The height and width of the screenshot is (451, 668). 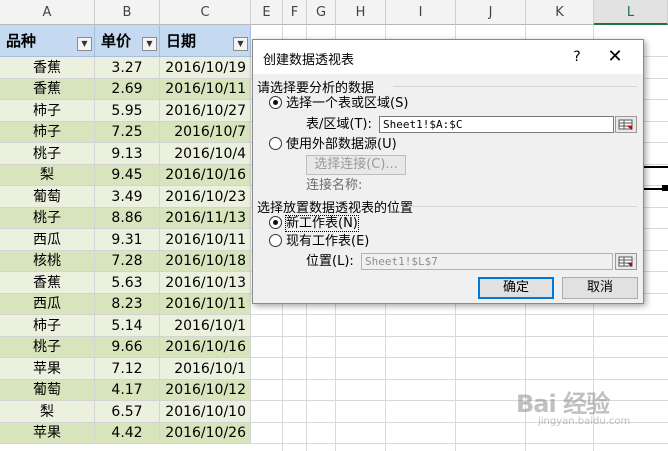 I want to click on column-header-e: E, so click(x=267, y=12).